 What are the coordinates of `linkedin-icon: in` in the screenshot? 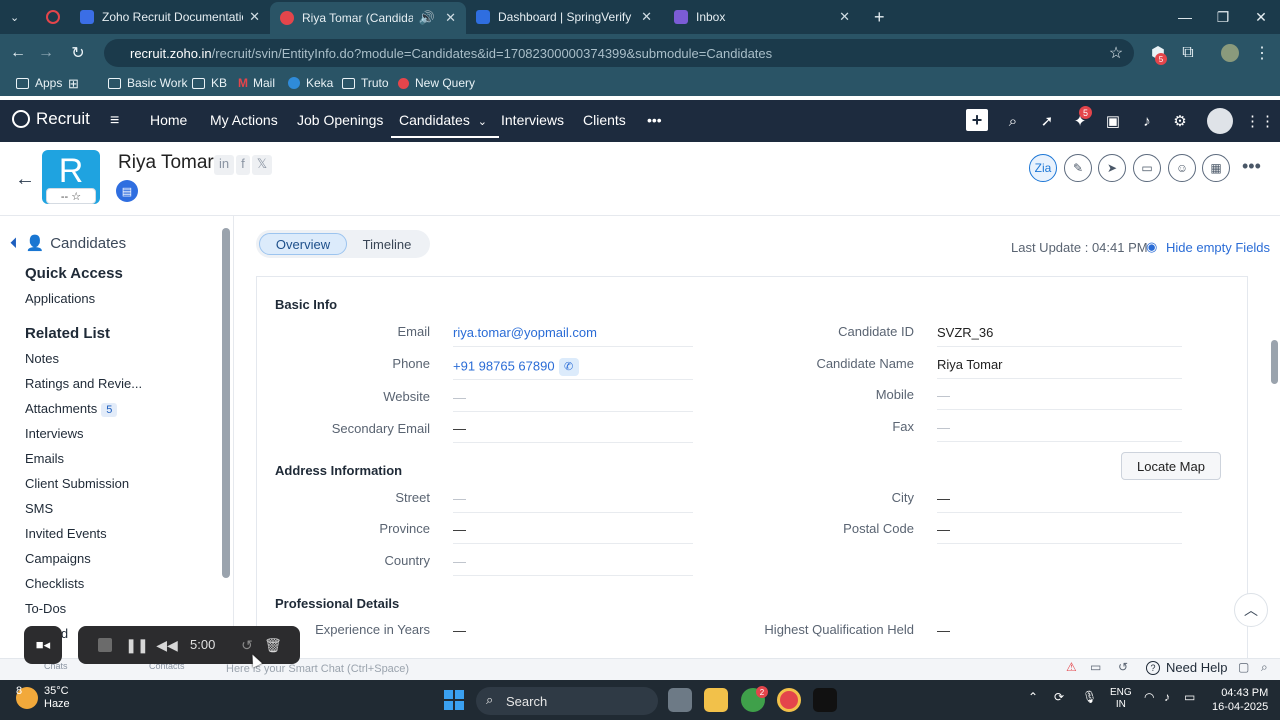 It's located at (224, 165).